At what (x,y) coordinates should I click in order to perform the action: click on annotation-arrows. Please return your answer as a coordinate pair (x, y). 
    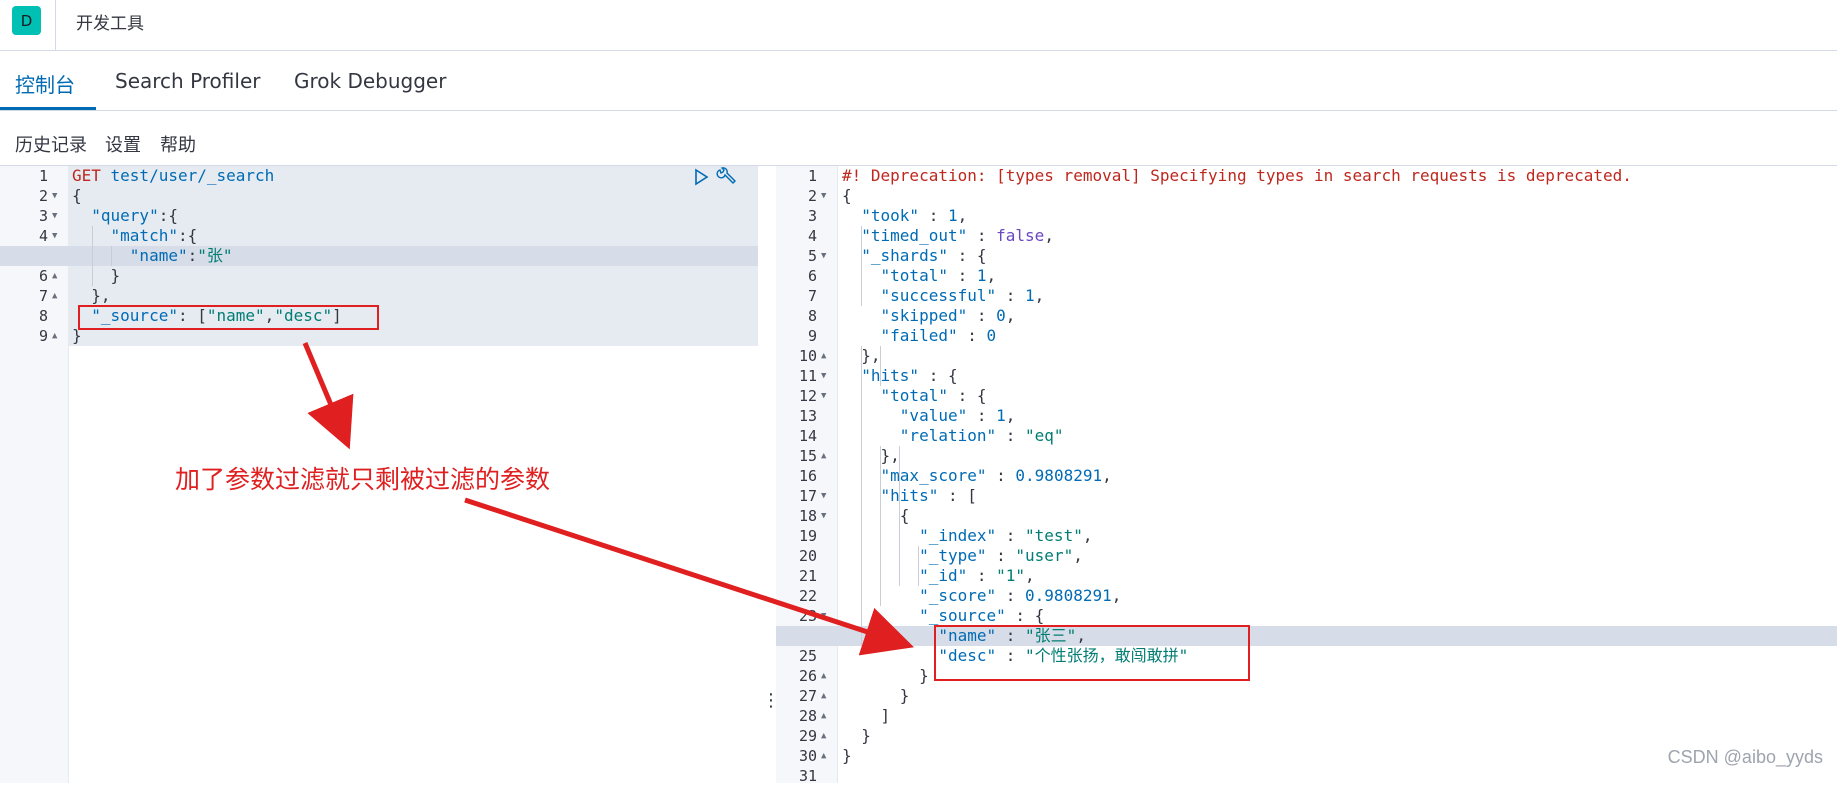
    Looking at the image, I should click on (608, 499).